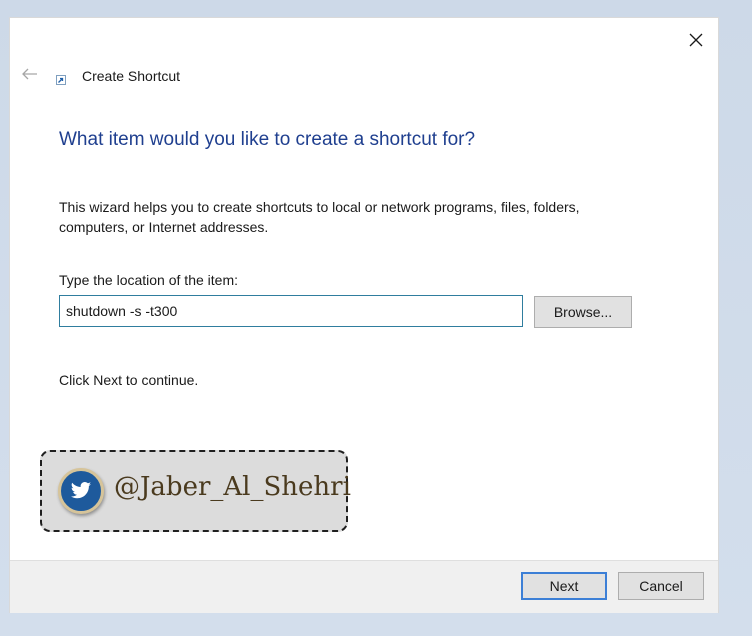 This screenshot has width=752, height=636. I want to click on back-arrow-icon, so click(29, 74).